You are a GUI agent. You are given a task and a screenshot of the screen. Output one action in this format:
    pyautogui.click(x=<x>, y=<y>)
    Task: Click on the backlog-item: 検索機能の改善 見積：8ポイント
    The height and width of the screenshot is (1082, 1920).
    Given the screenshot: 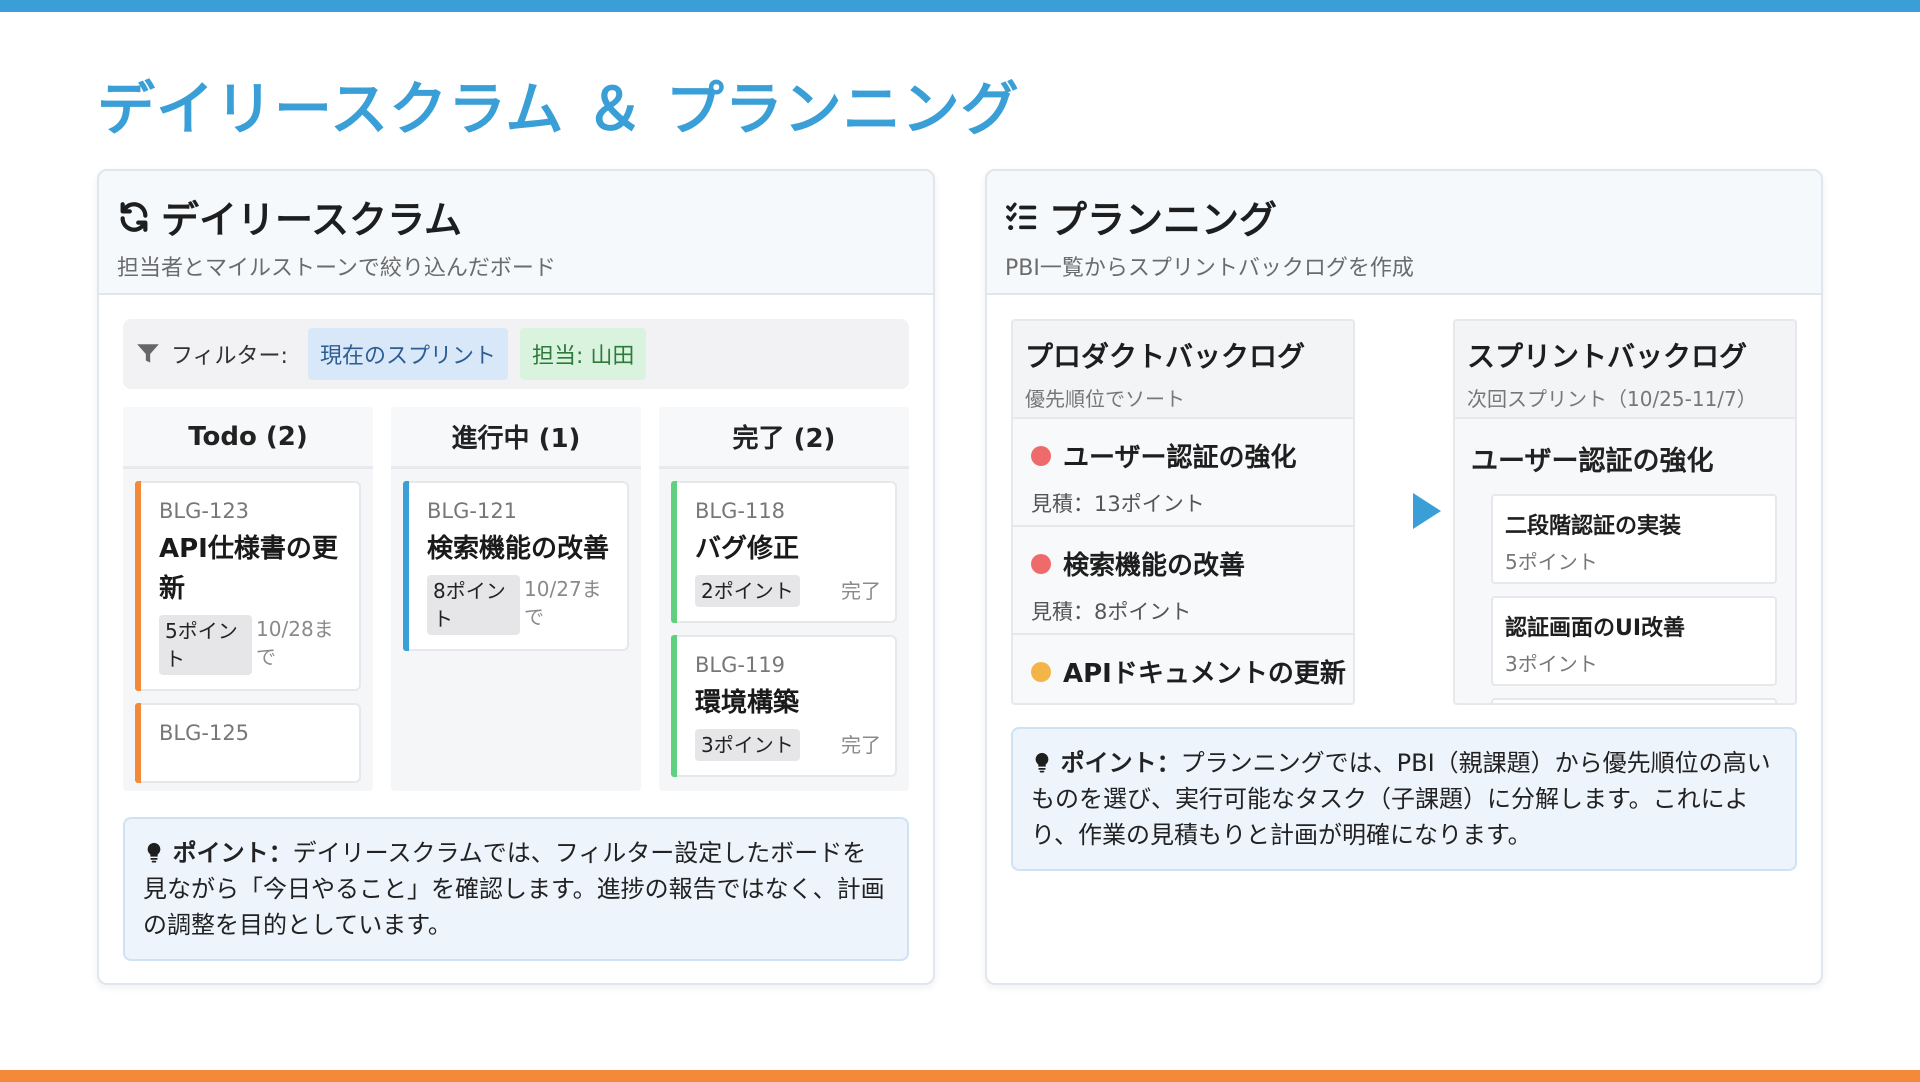 What is the action you would take?
    pyautogui.click(x=1183, y=581)
    